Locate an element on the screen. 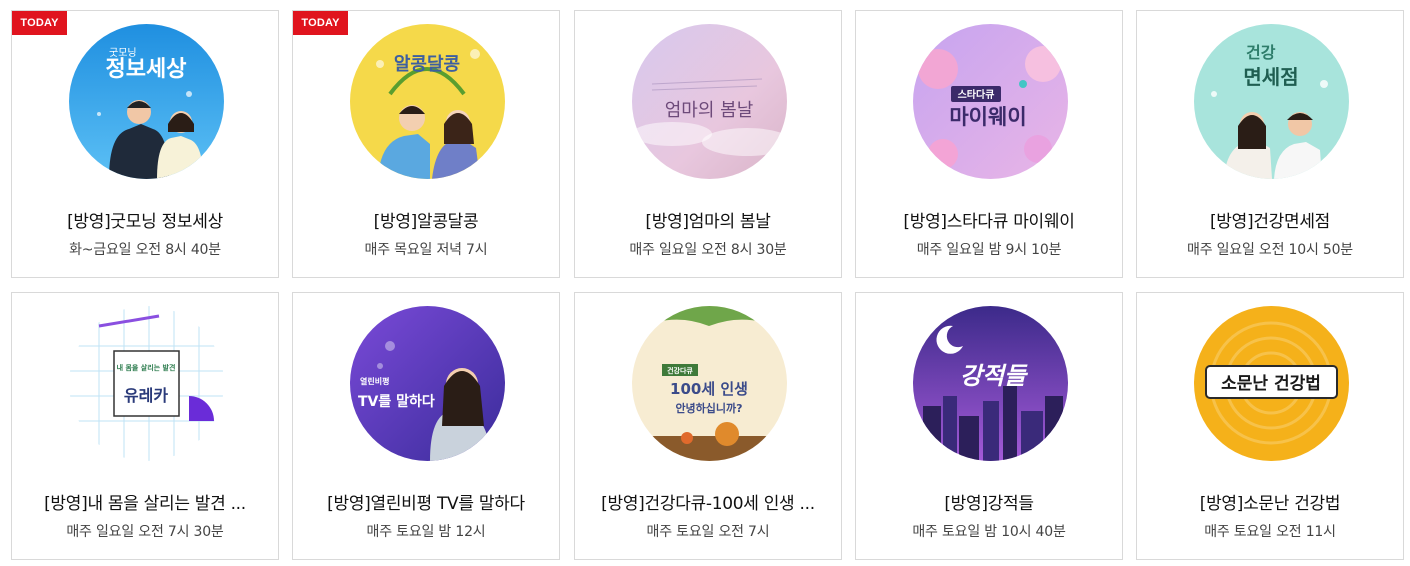  svg-text: 강적들 is located at coordinates (994, 376).